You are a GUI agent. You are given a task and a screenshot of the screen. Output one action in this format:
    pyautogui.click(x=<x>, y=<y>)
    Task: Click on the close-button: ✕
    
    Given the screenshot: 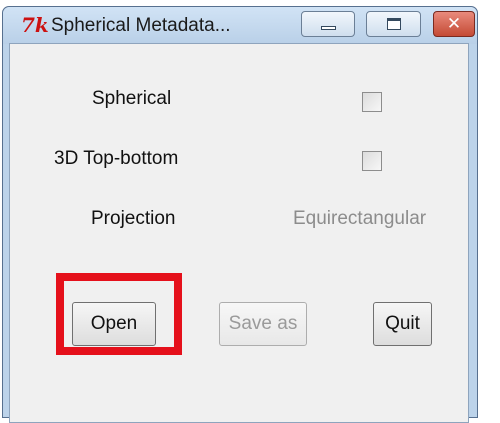 What is the action you would take?
    pyautogui.click(x=454, y=24)
    